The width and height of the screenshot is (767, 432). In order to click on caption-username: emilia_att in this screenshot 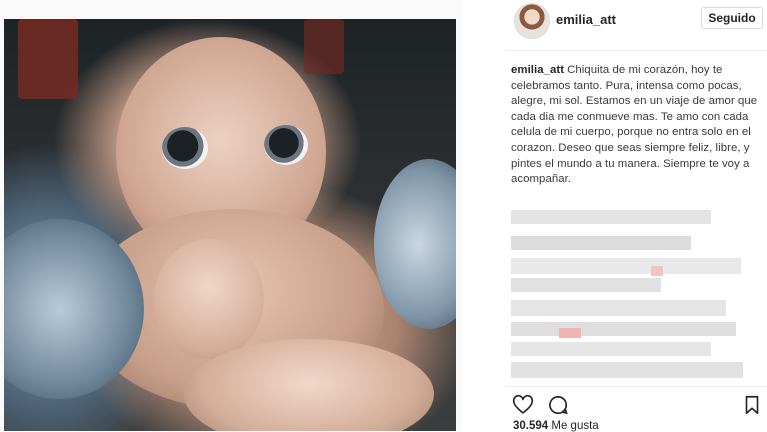, I will do `click(537, 70)`.